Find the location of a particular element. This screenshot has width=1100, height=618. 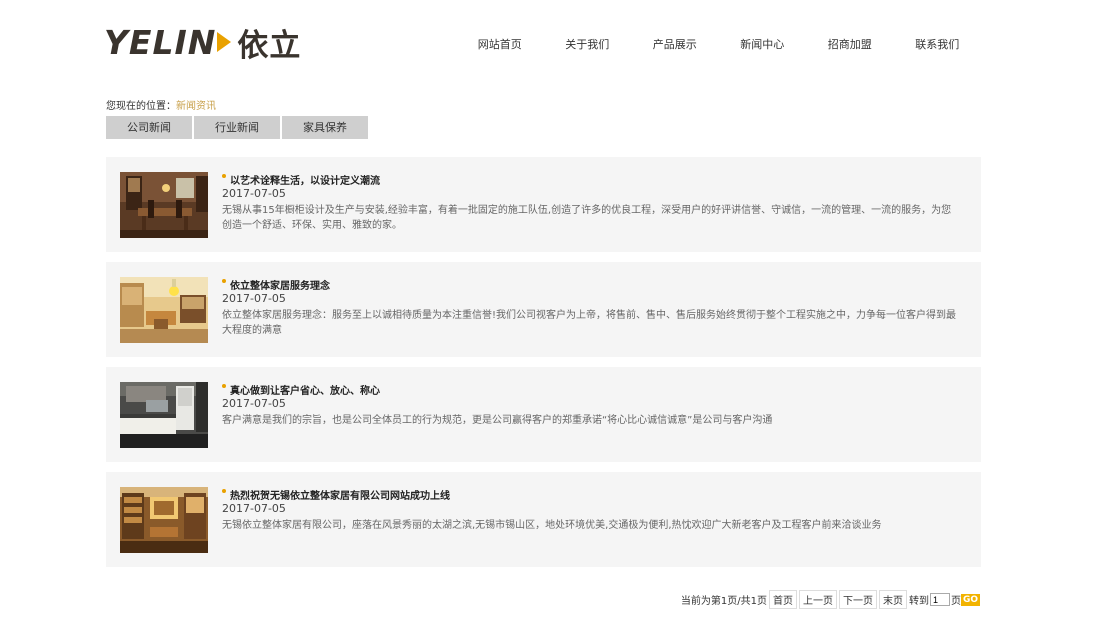

news-title-link: 热烈祝贺无锡依立整体家居有限公司网站成功上线 is located at coordinates (589, 494).